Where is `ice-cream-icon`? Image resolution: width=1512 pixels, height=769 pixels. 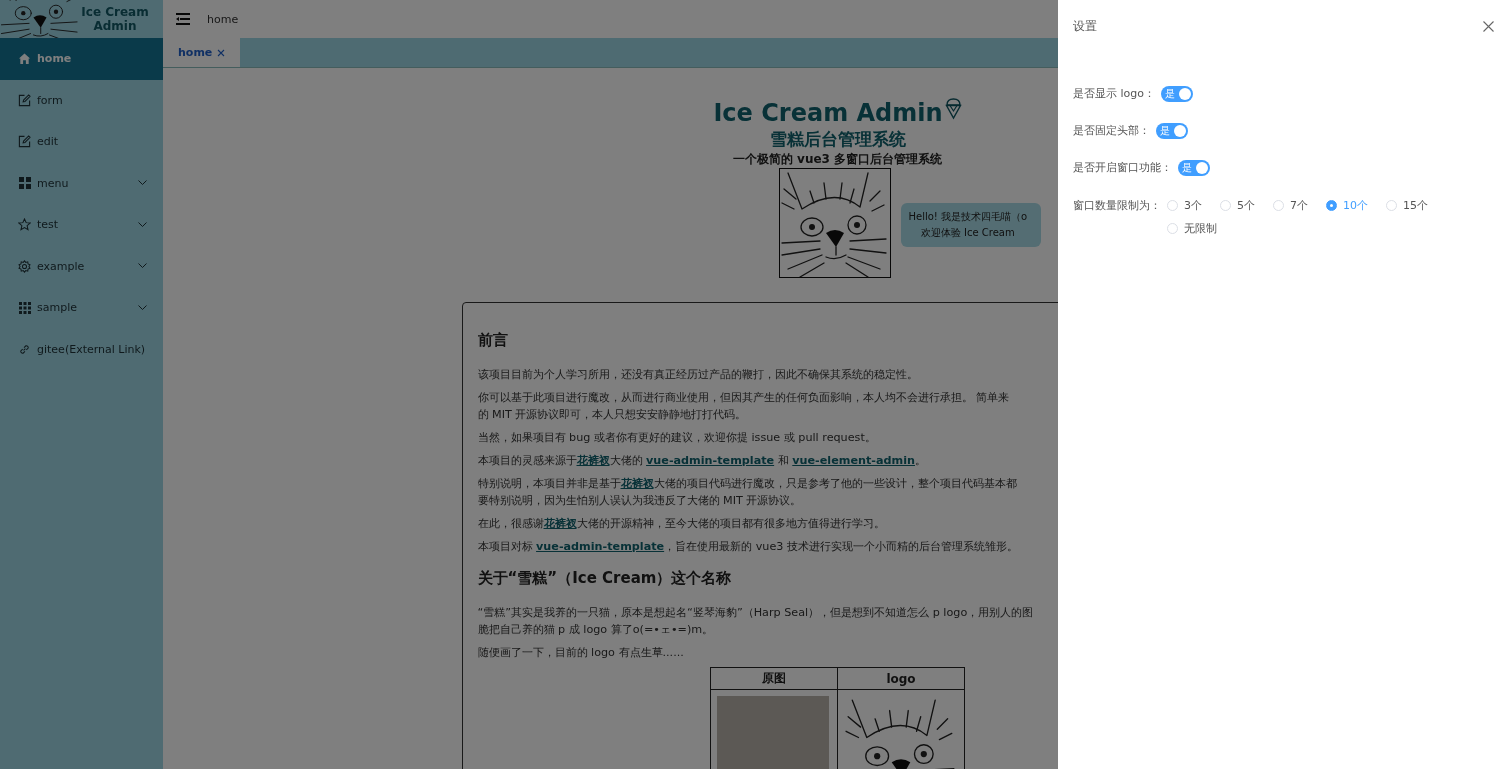 ice-cream-icon is located at coordinates (953, 109).